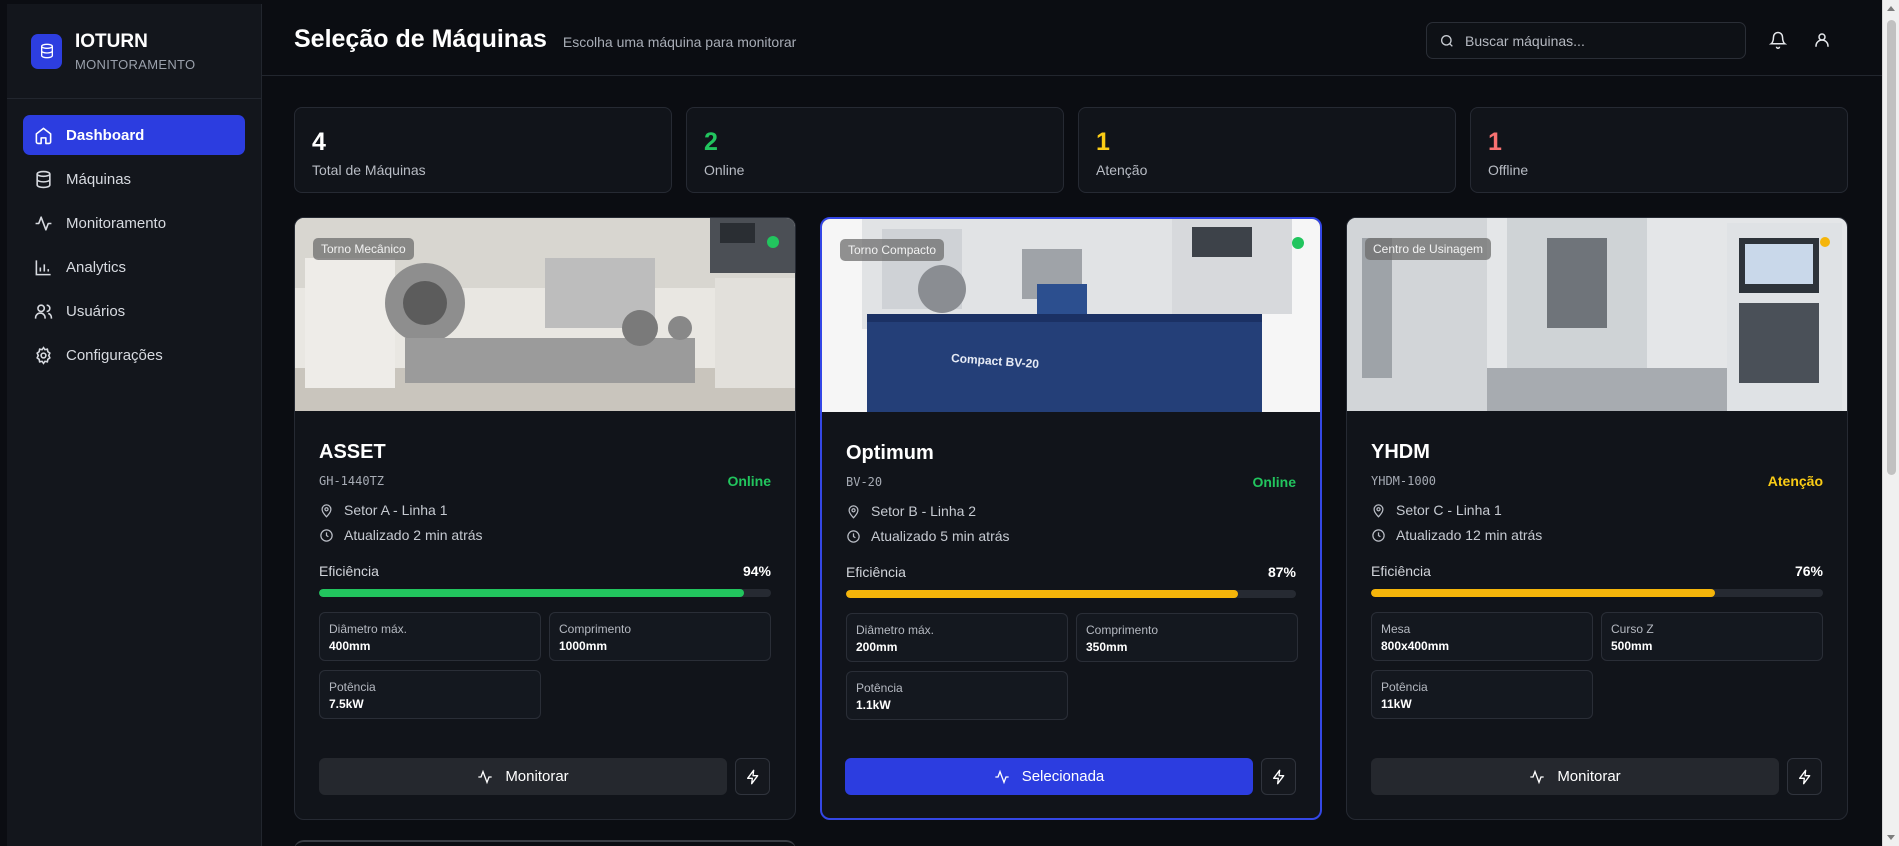 The width and height of the screenshot is (1899, 846). Describe the element at coordinates (1107, 647) in the screenshot. I see `spec-value: 350mm` at that location.